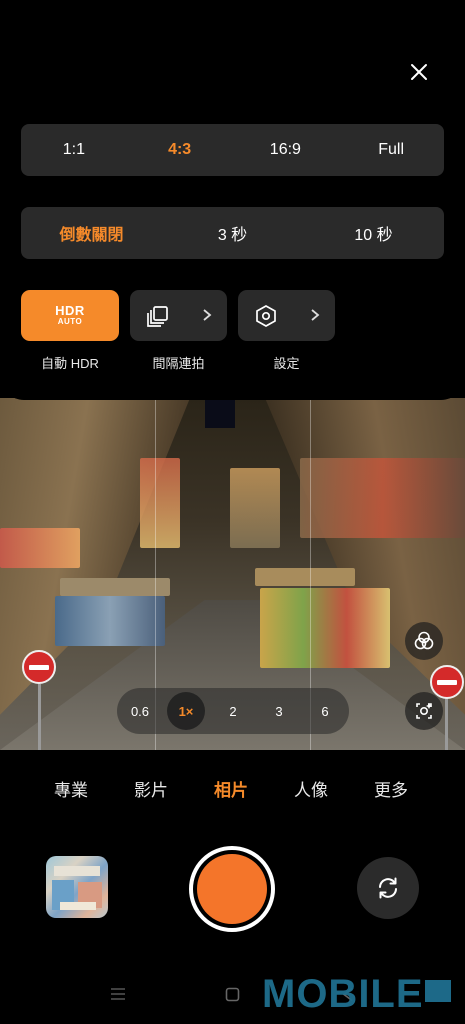 This screenshot has height=1024, width=465. I want to click on zoom-option: 0.6, so click(140, 711).